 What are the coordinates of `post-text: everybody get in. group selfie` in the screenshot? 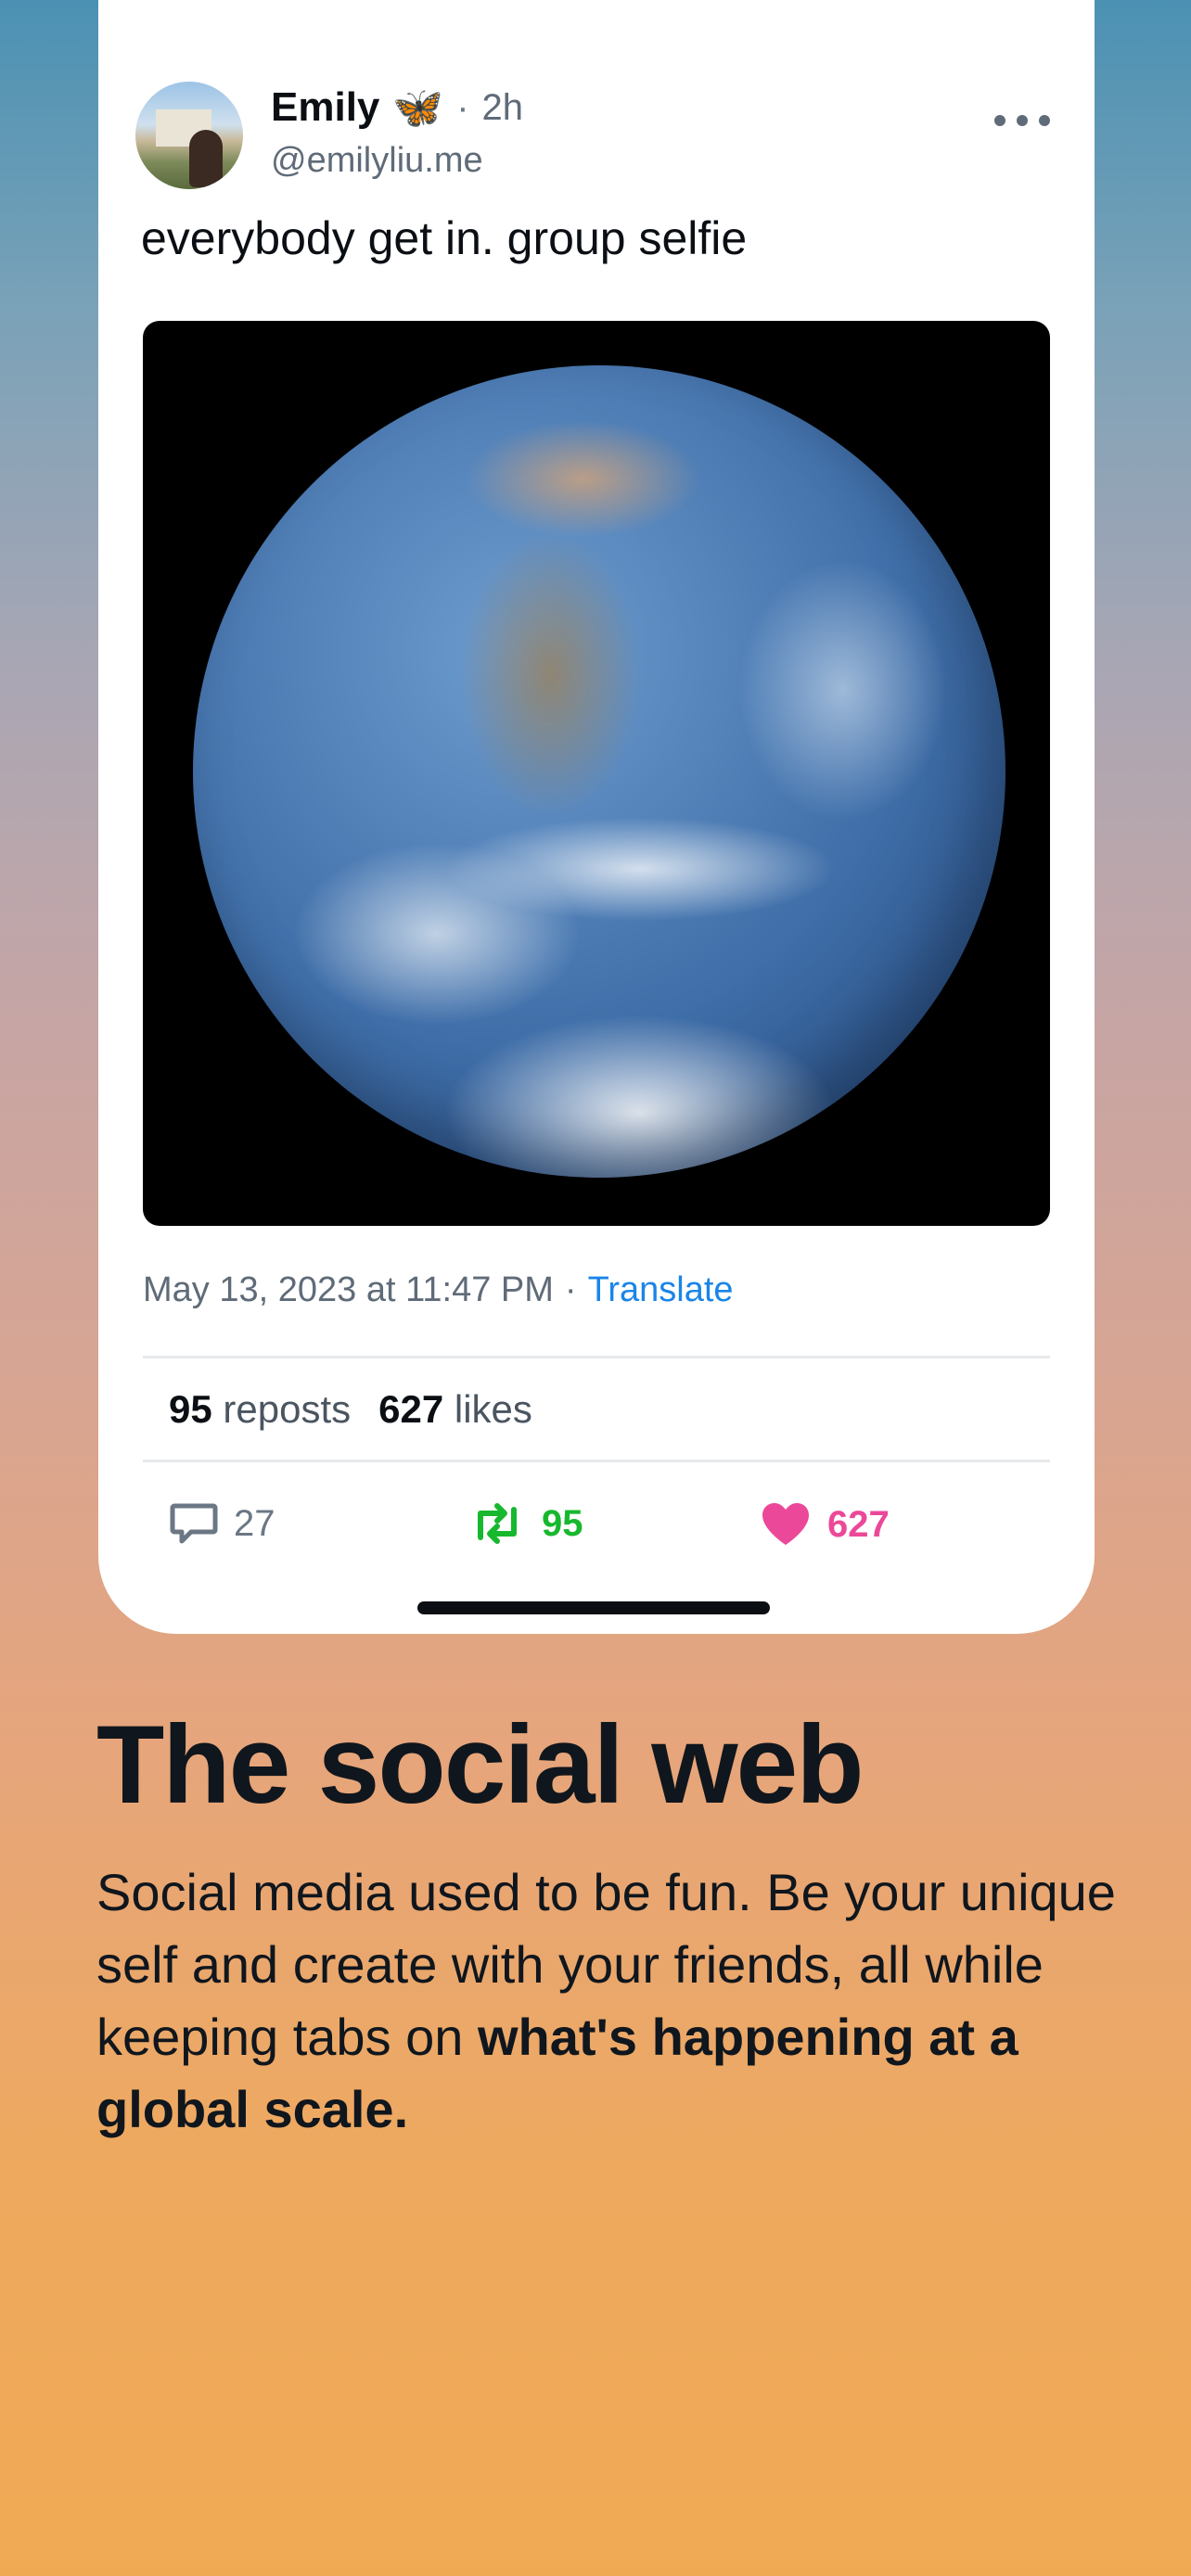 It's located at (444, 238).